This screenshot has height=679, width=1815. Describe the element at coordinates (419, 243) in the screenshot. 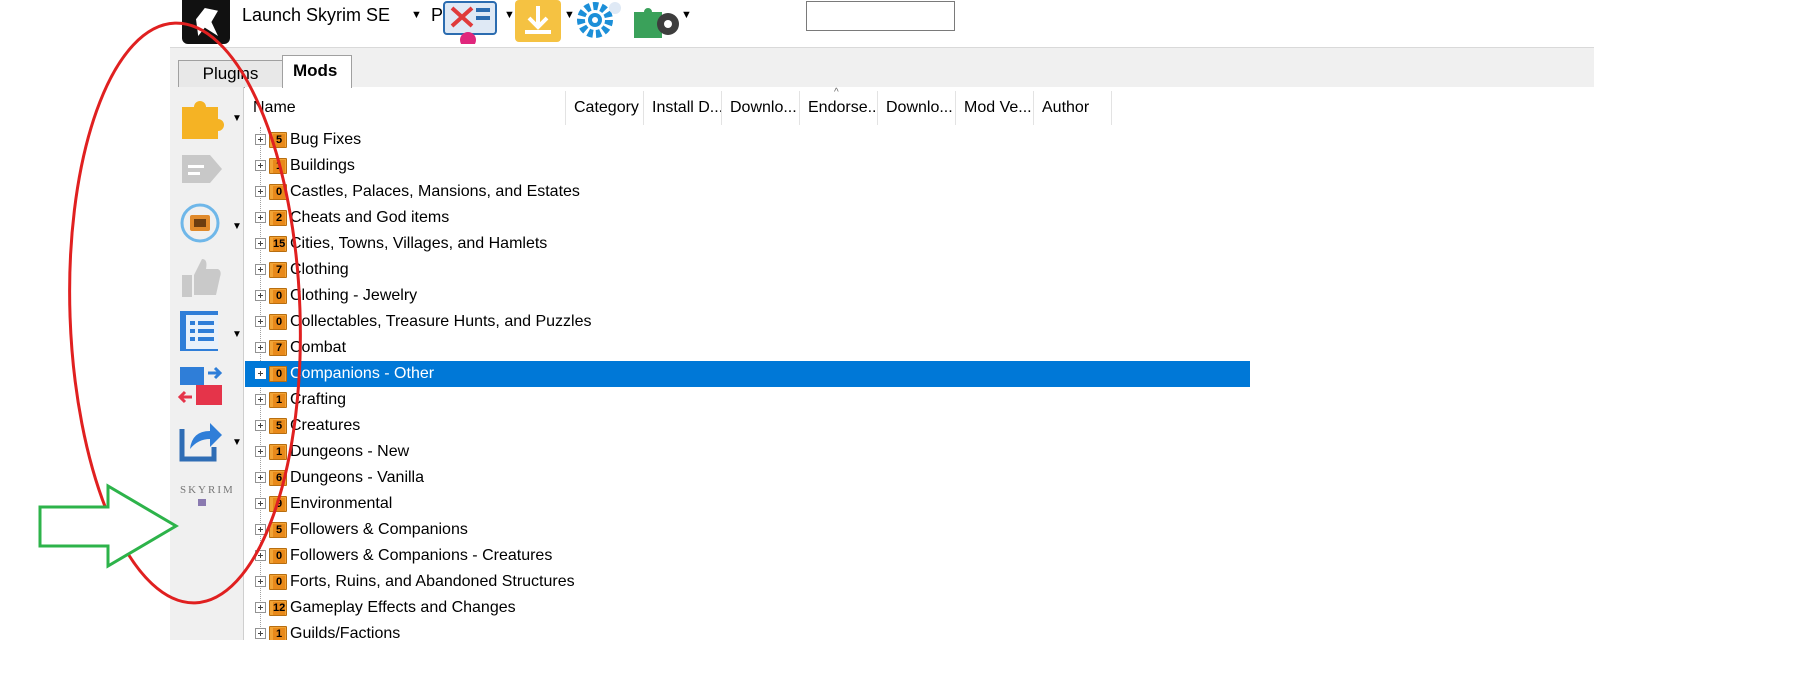

I see `category-name: Cities, Towns, Villages, and Hamlets` at that location.